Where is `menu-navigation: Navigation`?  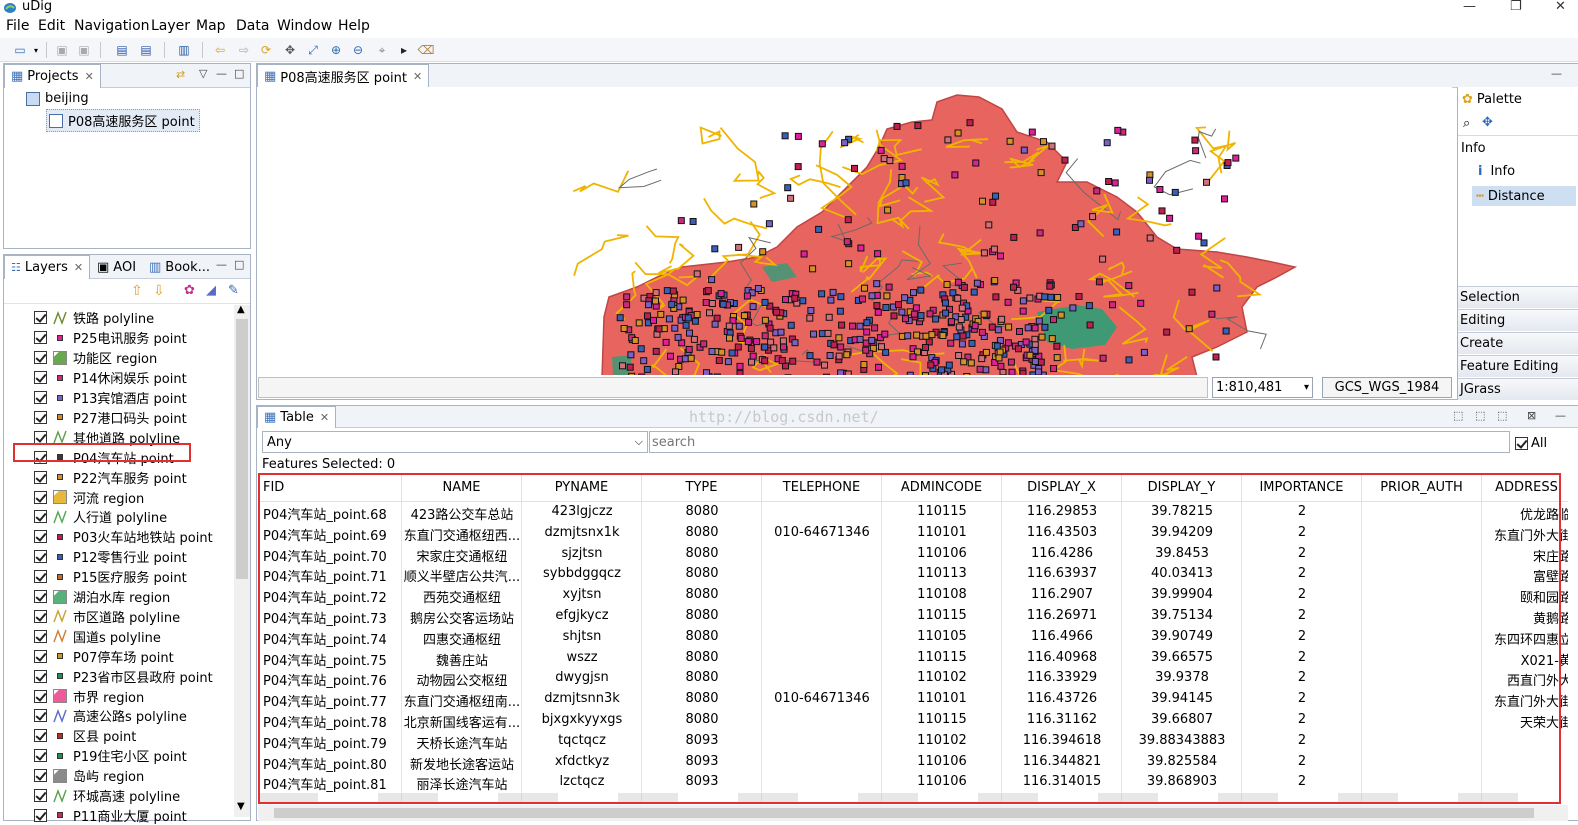
menu-navigation: Navigation is located at coordinates (112, 26).